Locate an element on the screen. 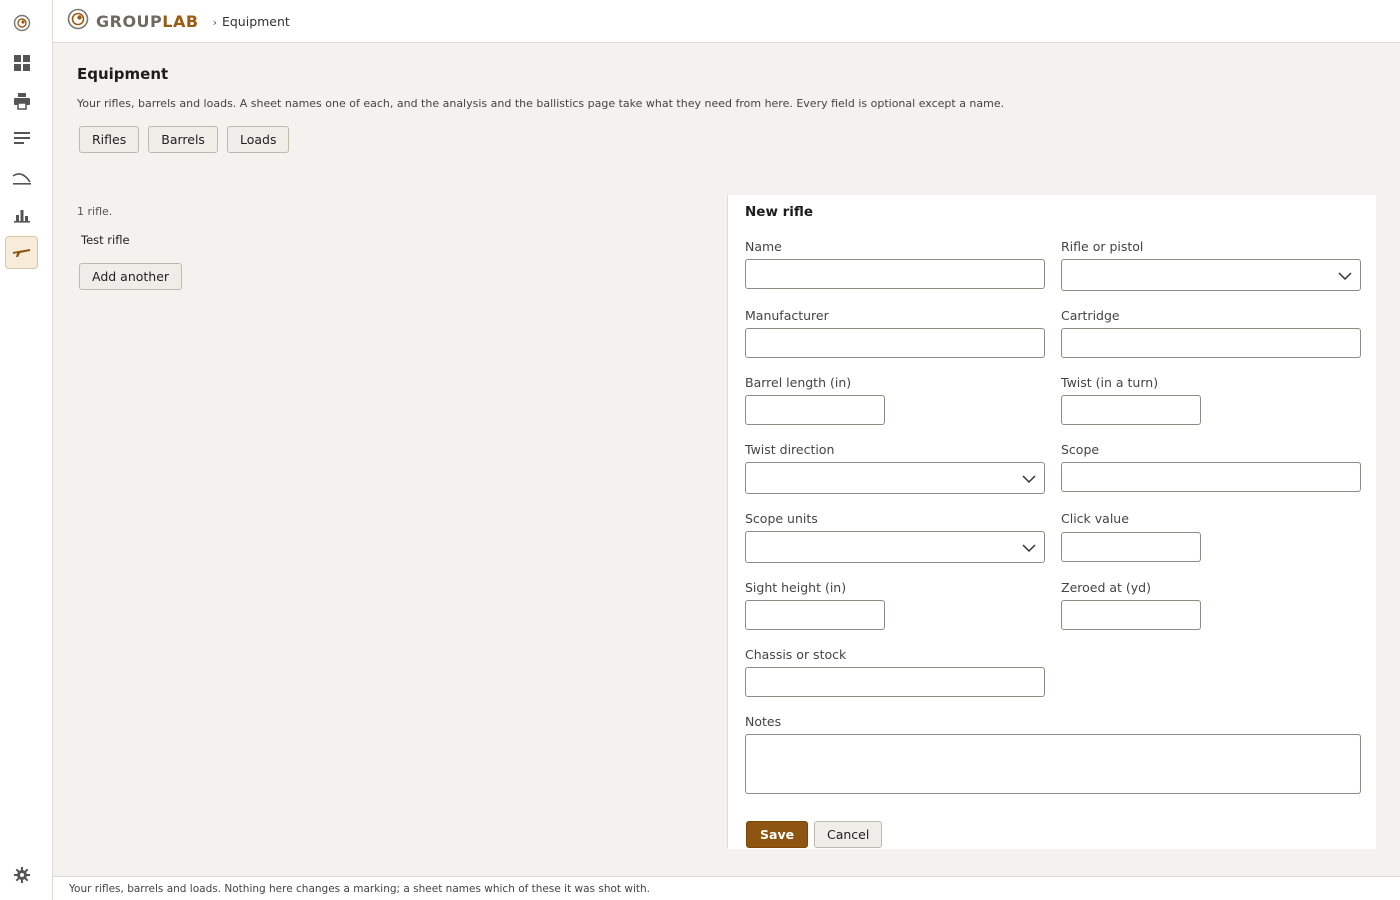 This screenshot has height=900, width=1400. rail-print-button is located at coordinates (21, 100).